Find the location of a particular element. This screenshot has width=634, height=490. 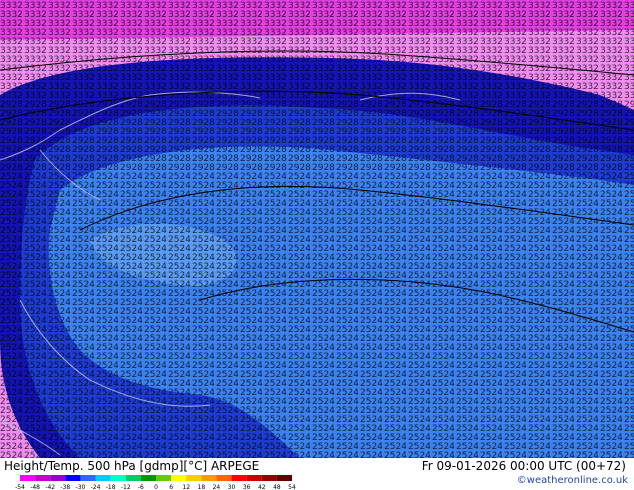

color-scale-tick-label: -48 is located at coordinates (35, 487).